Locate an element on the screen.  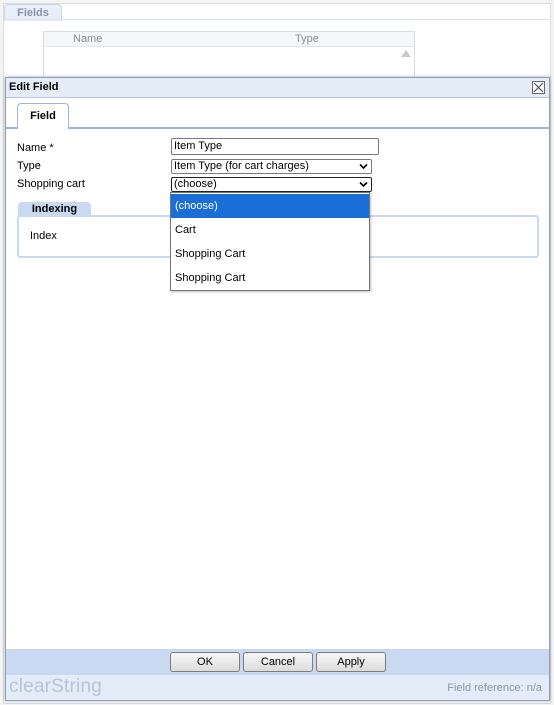
scroll-up-icon is located at coordinates (406, 53).